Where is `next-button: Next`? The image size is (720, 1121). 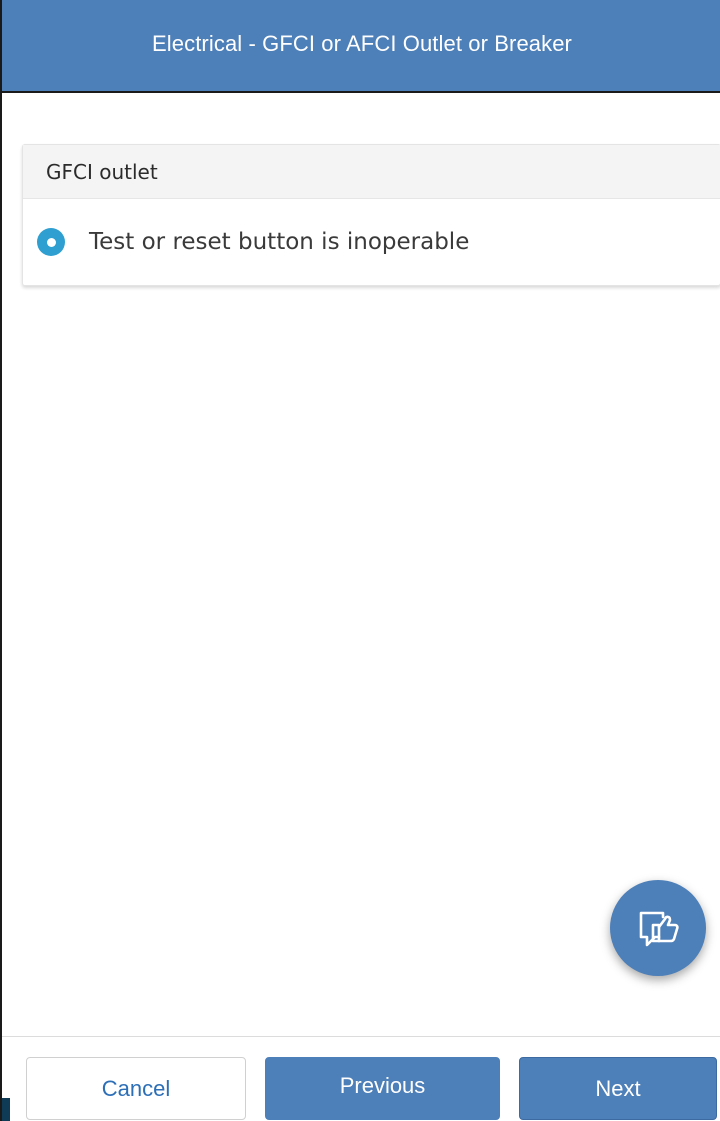
next-button: Next is located at coordinates (618, 1088).